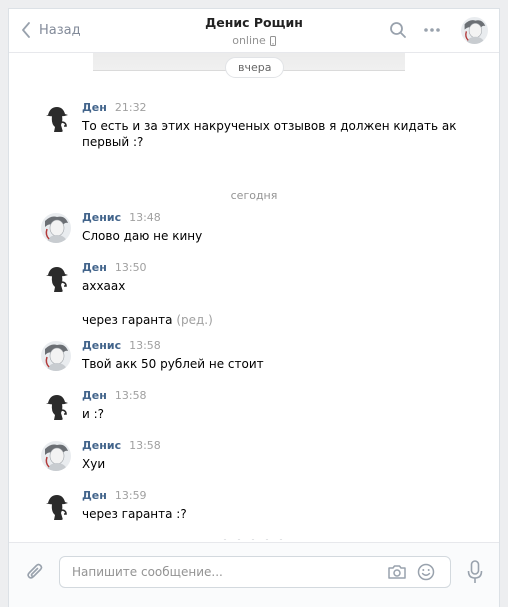  I want to click on header-avatar, so click(474, 30).